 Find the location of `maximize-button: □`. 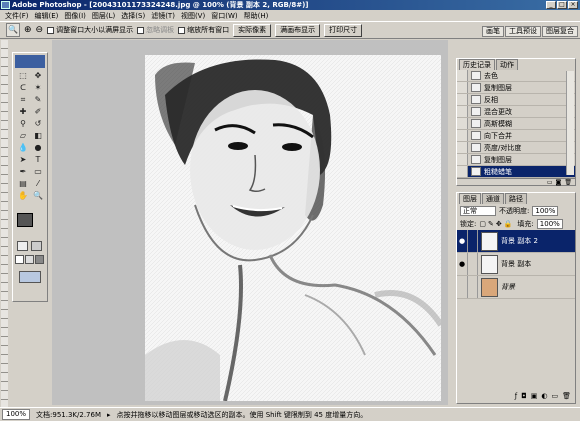

maximize-button: □ is located at coordinates (562, 5).